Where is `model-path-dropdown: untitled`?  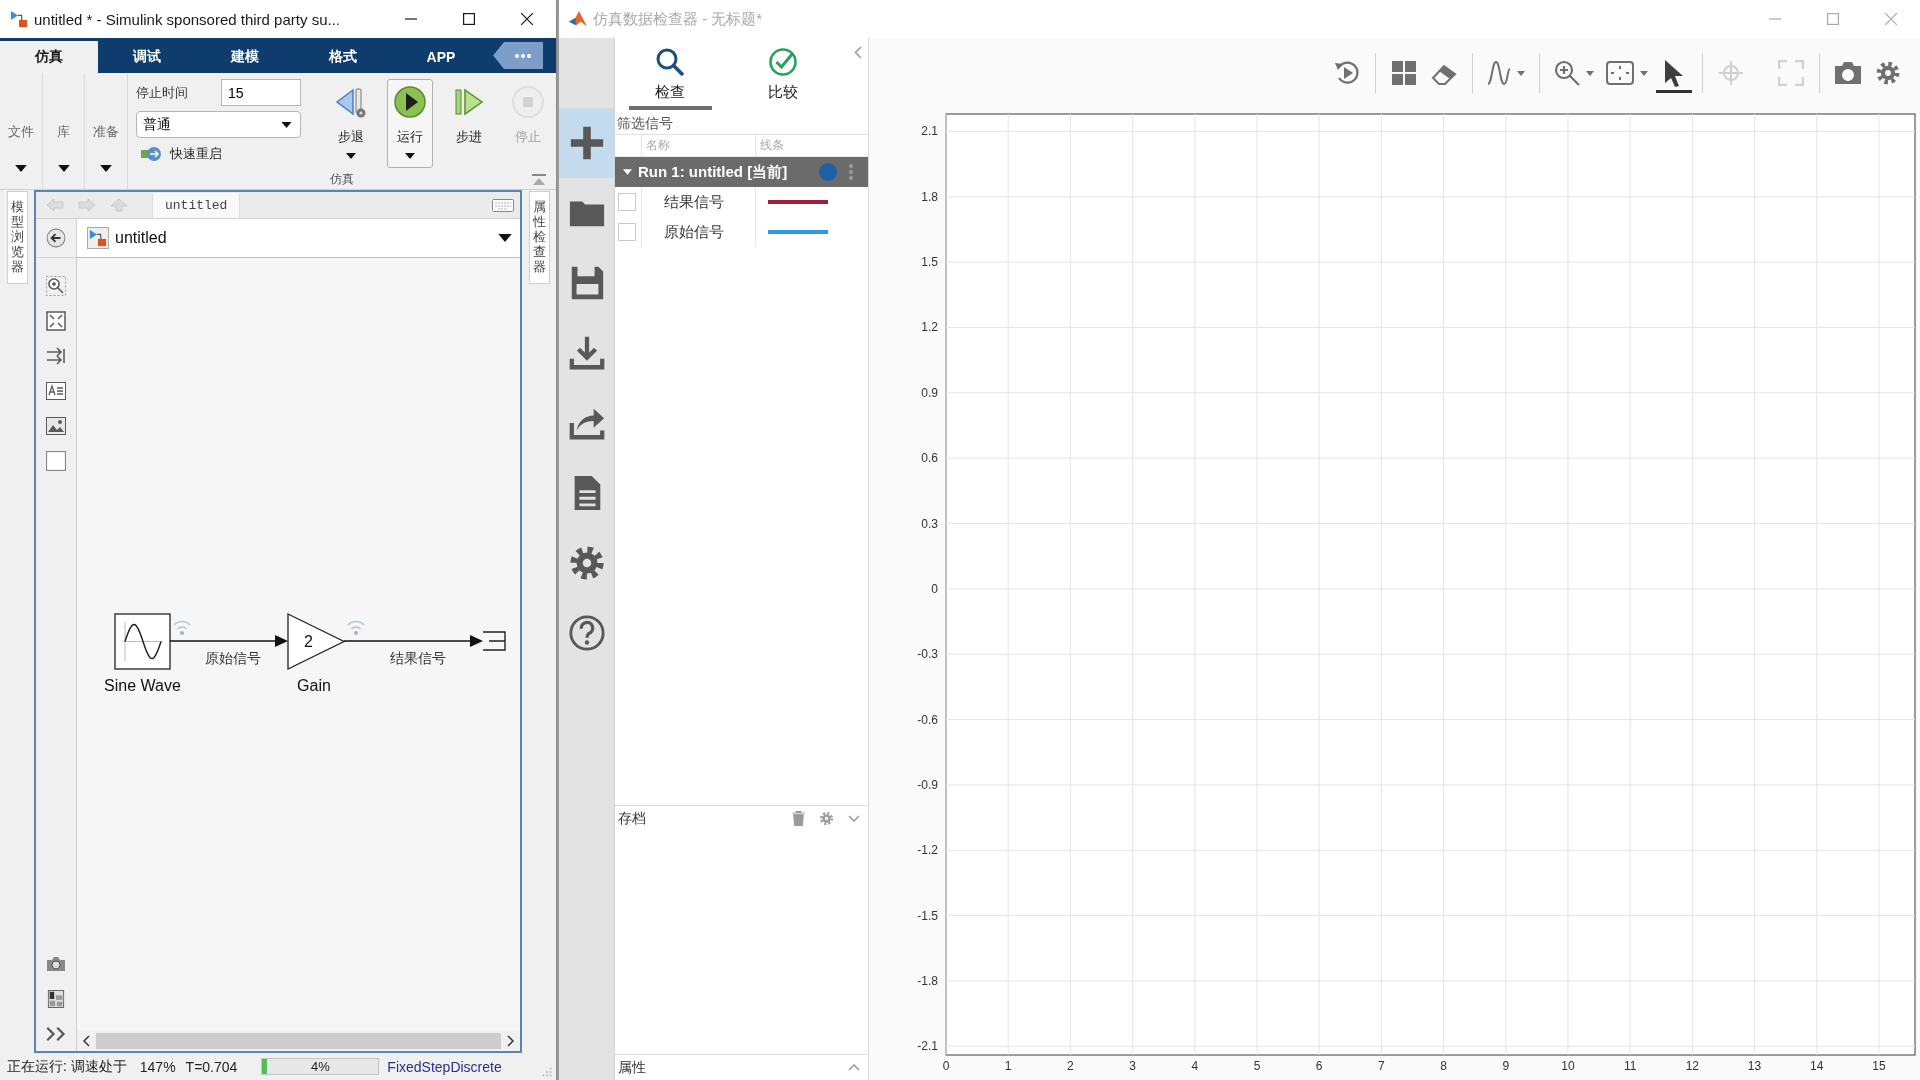
model-path-dropdown: untitled is located at coordinates (298, 238).